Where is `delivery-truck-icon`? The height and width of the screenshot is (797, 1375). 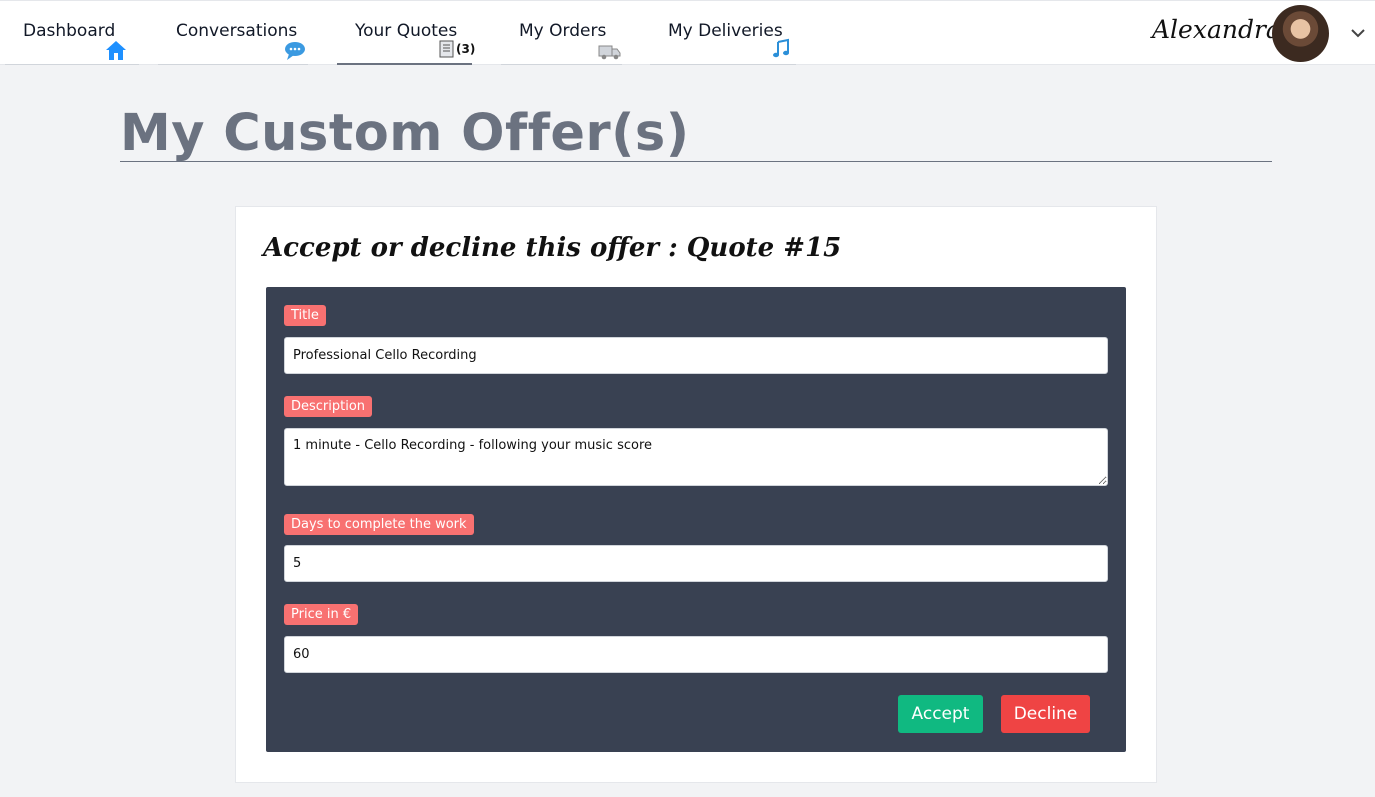
delivery-truck-icon is located at coordinates (609, 52).